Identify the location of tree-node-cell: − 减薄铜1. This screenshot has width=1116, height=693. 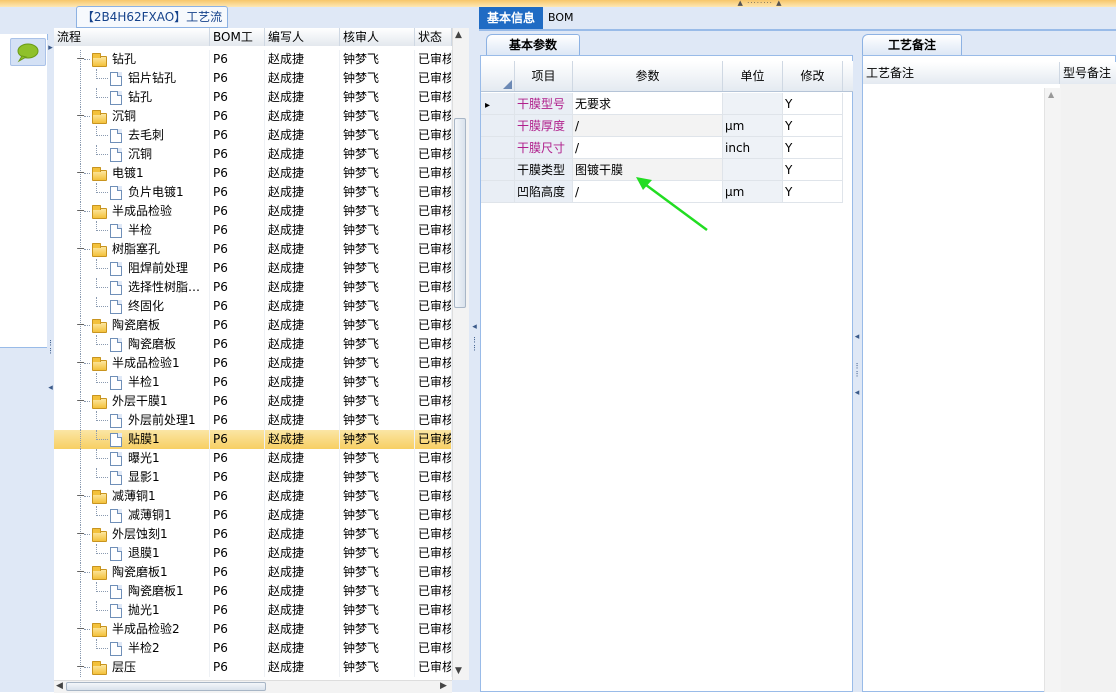
(132, 496).